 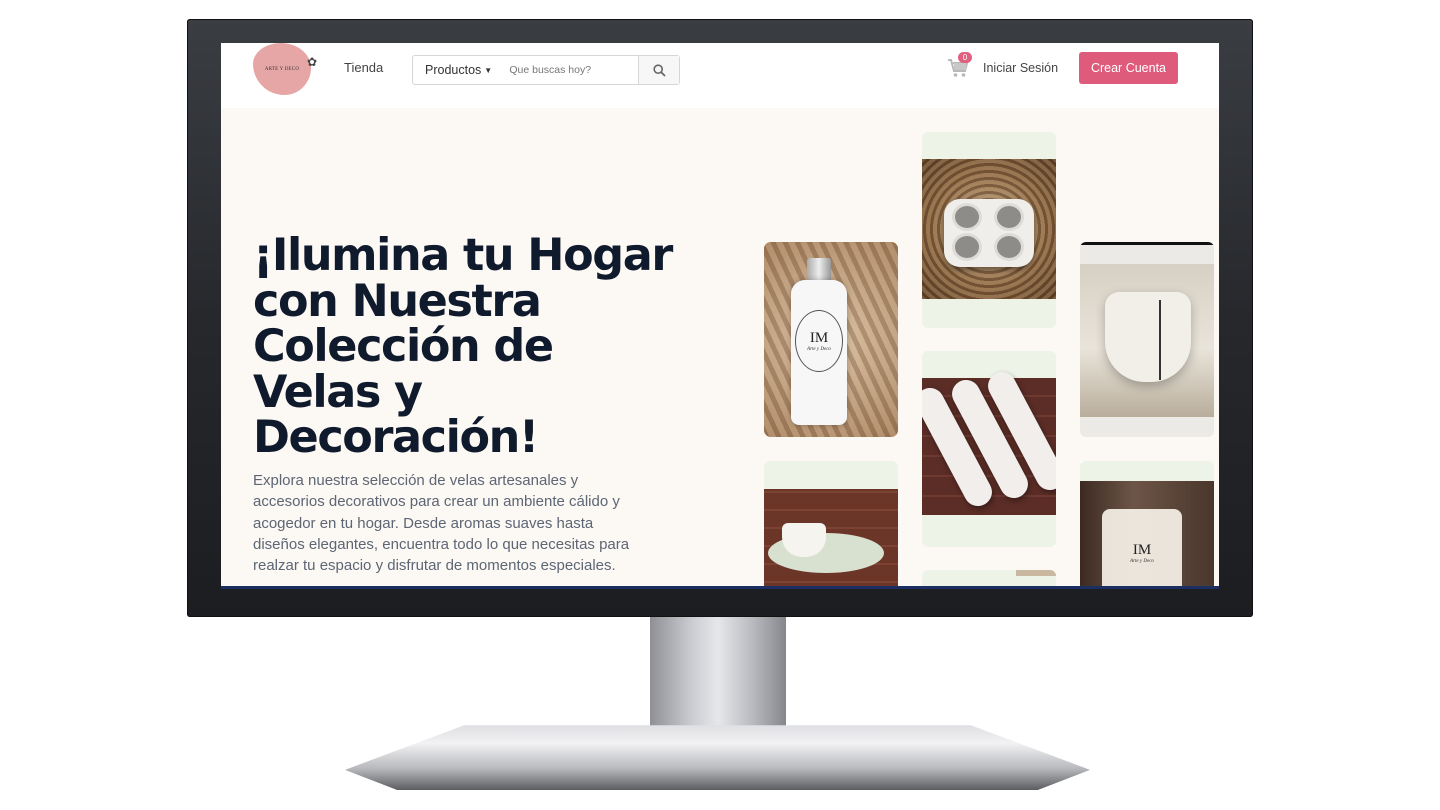 I want to click on products-dropdown-label: Productos, so click(x=453, y=70).